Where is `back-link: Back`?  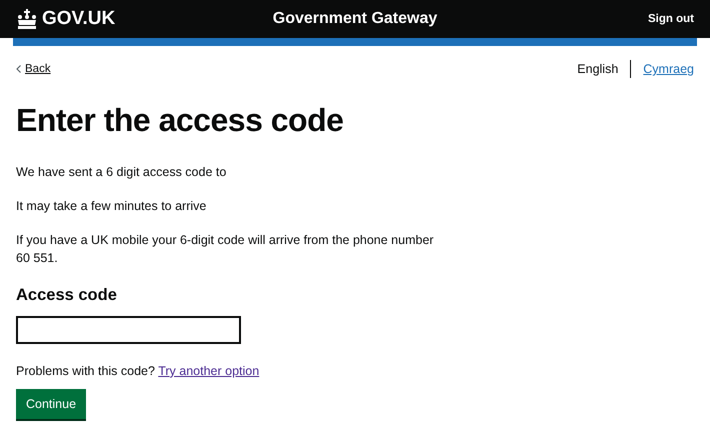 back-link: Back is located at coordinates (38, 69).